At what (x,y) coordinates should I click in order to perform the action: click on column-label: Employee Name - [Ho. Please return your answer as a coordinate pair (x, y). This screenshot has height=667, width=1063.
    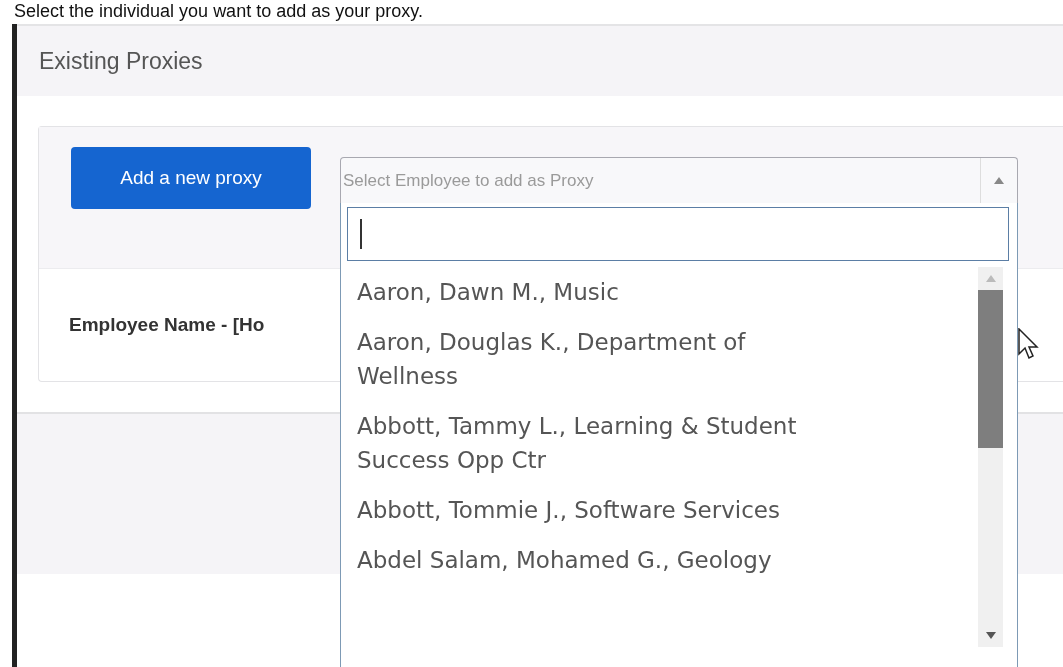
    Looking at the image, I should click on (167, 325).